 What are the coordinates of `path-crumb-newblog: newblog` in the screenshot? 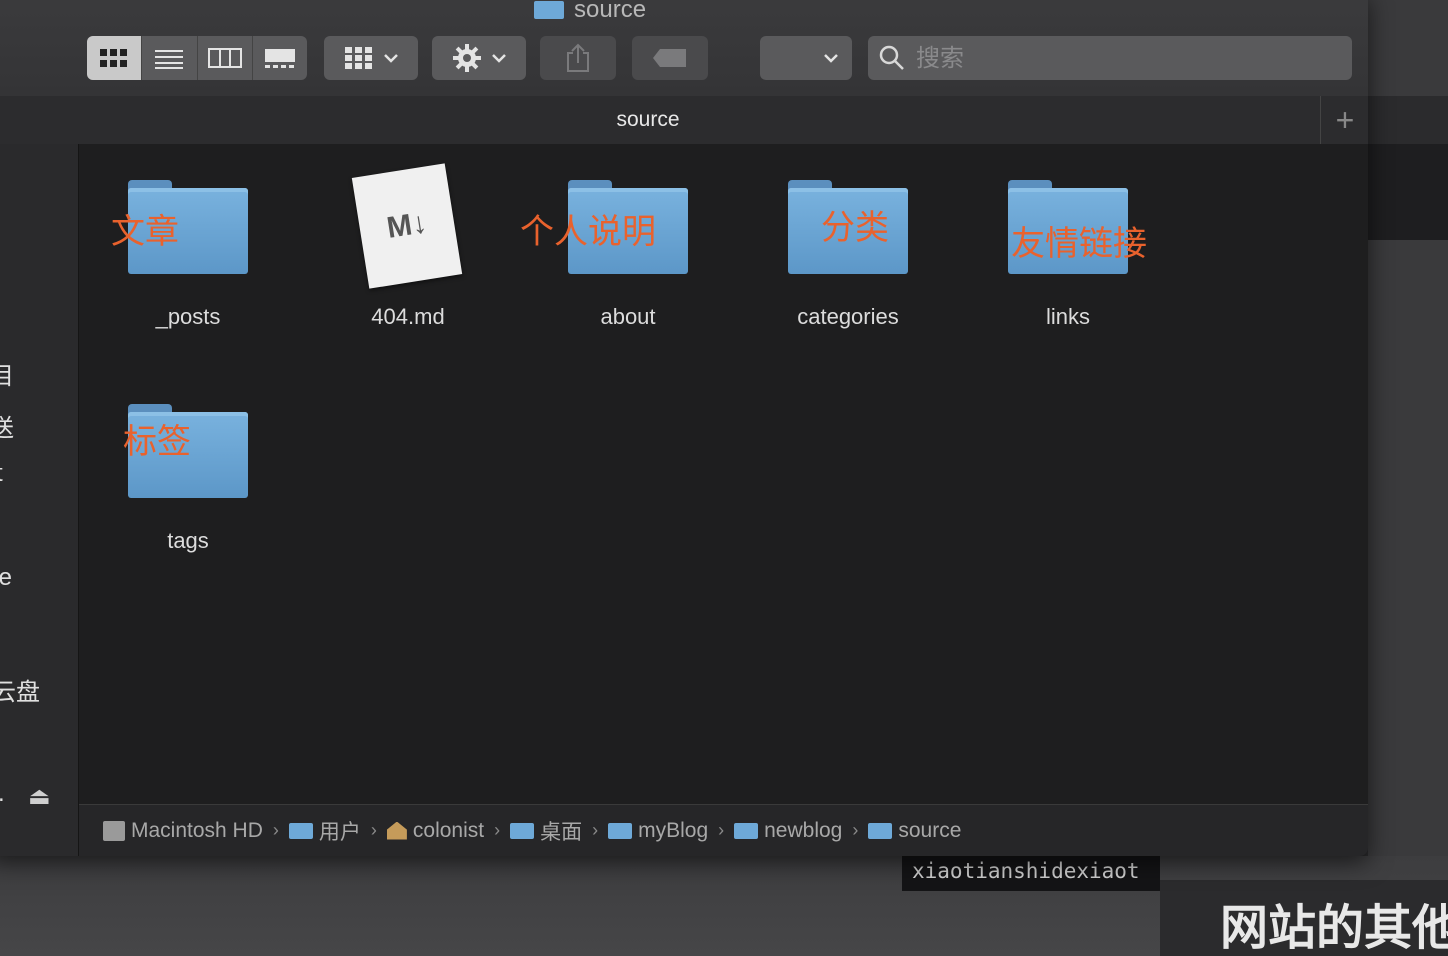 It's located at (788, 831).